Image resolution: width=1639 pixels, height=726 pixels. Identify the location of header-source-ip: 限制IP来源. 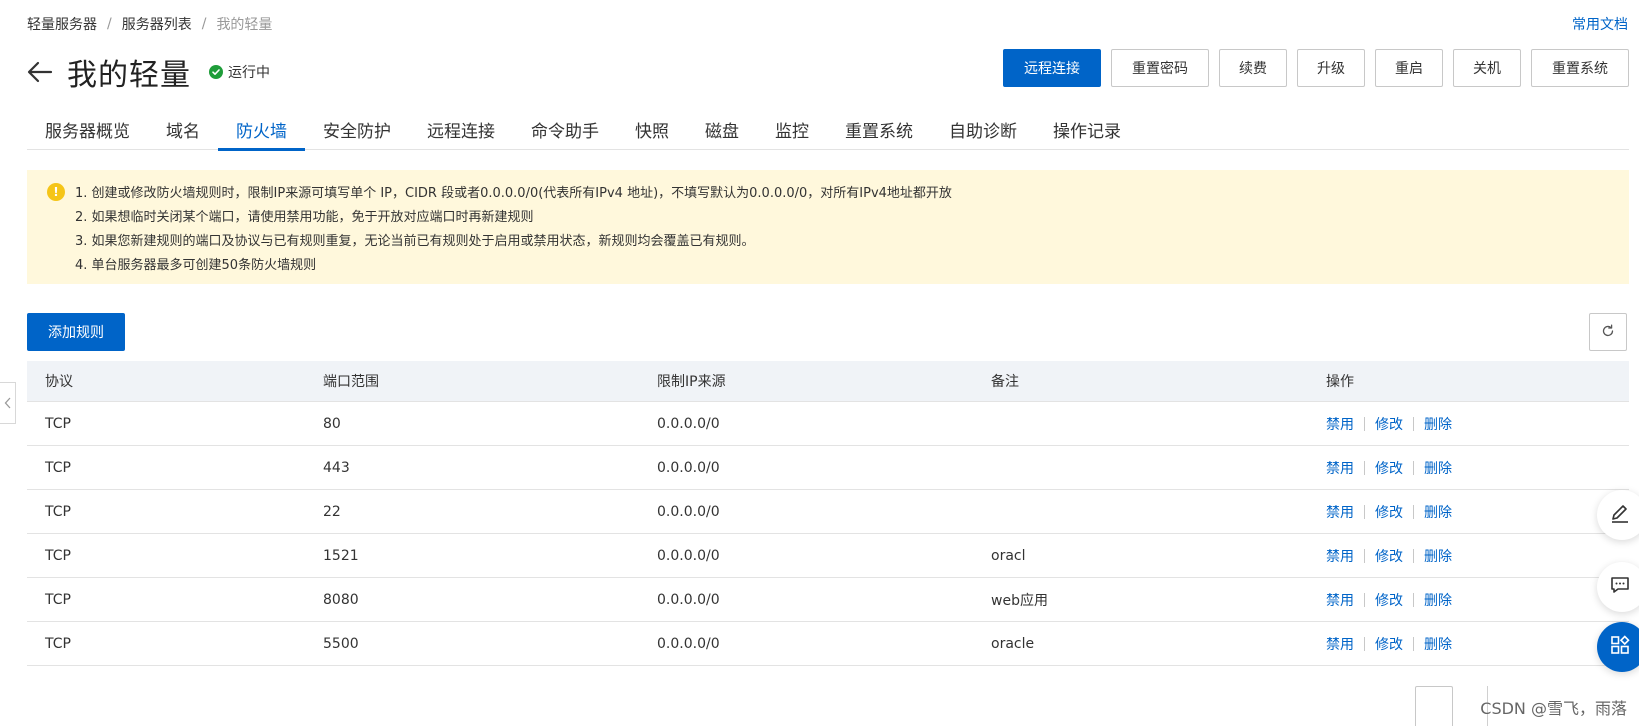
(691, 382).